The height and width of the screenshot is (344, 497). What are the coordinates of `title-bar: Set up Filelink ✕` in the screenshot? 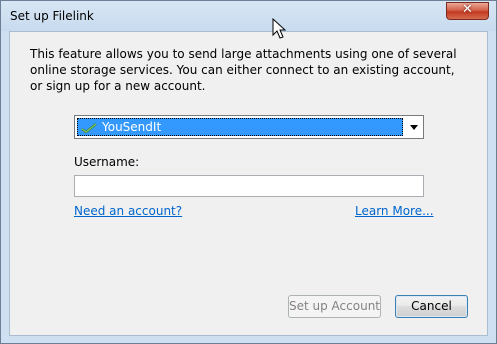 It's located at (248, 16).